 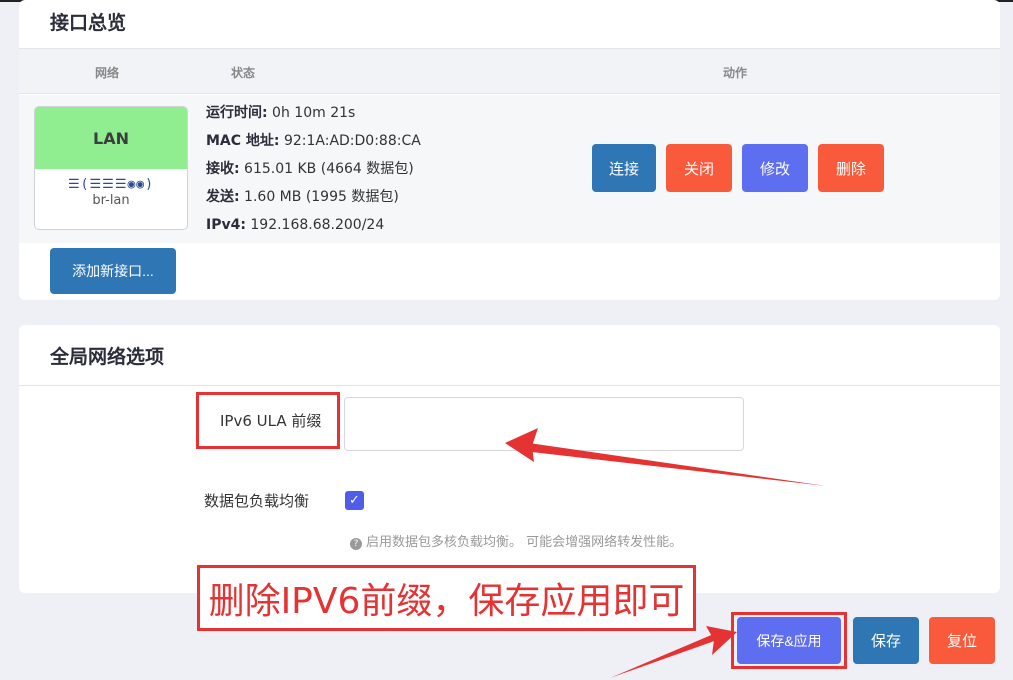 What do you see at coordinates (665, 457) in the screenshot?
I see `arrow-to-ula-input` at bounding box center [665, 457].